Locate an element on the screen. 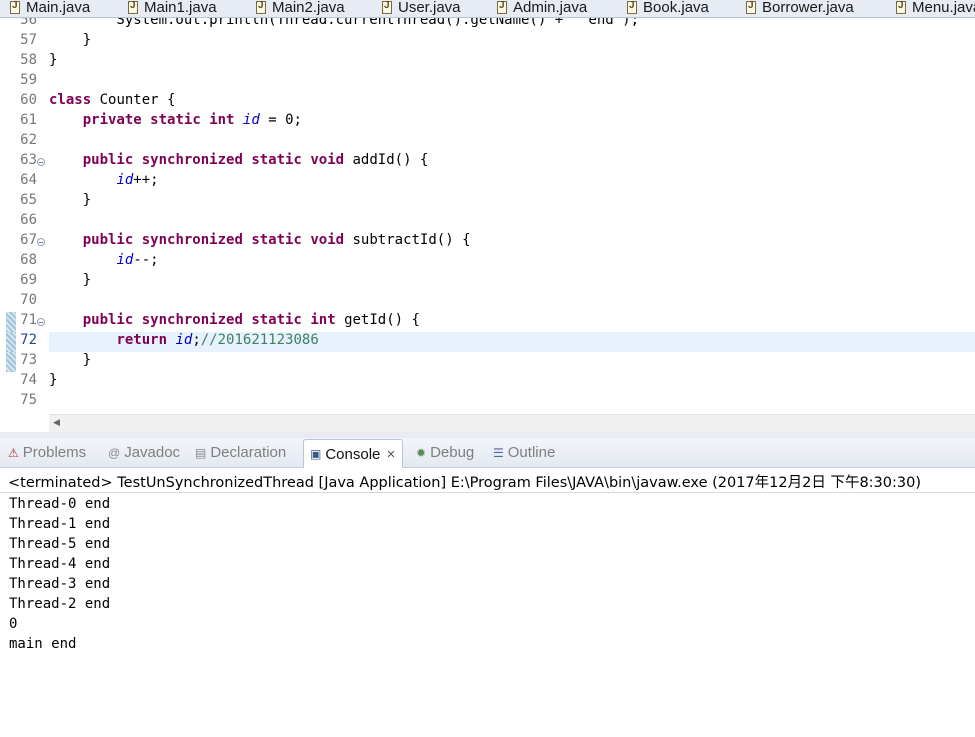 The height and width of the screenshot is (737, 975). tab-label: Console is located at coordinates (353, 454).